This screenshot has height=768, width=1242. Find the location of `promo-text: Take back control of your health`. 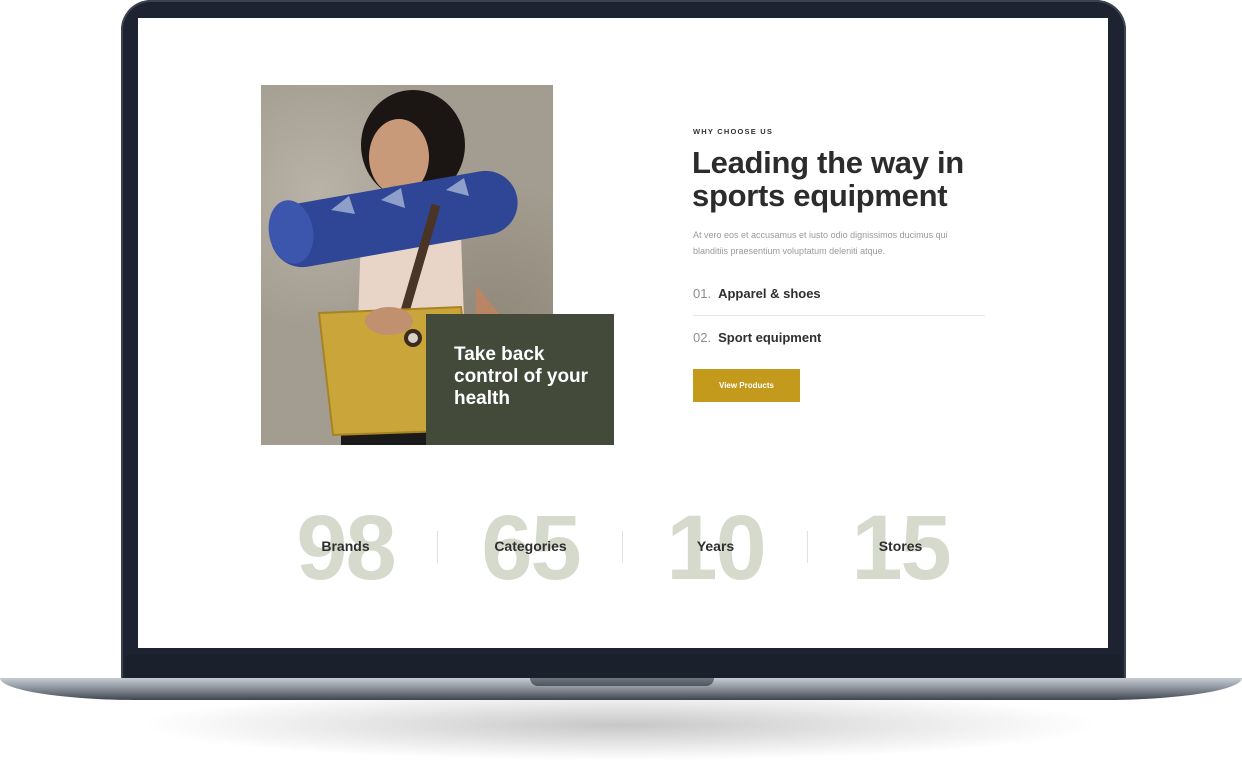

promo-text: Take back control of your health is located at coordinates (521, 376).